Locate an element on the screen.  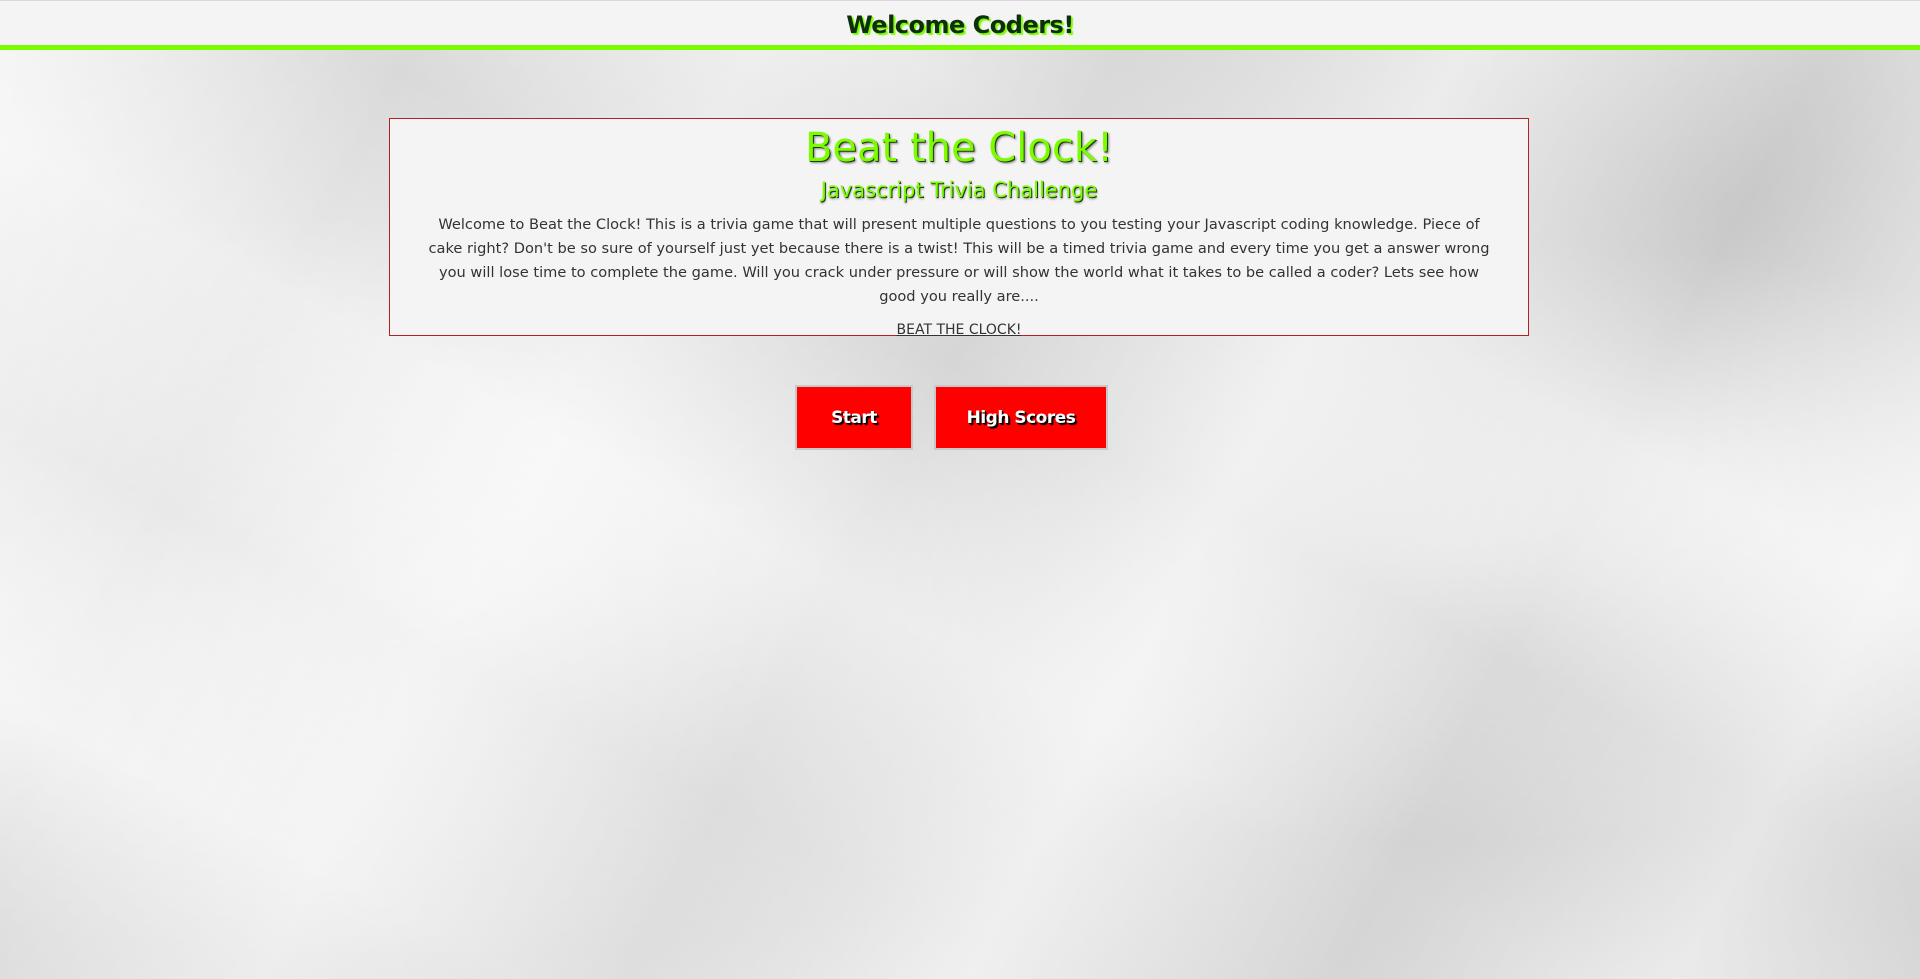
start-button: Start is located at coordinates (854, 417).